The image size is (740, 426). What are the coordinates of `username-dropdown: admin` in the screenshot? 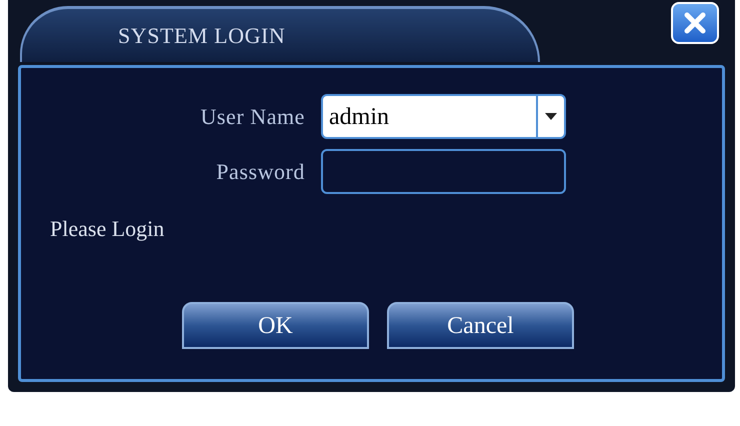 It's located at (443, 116).